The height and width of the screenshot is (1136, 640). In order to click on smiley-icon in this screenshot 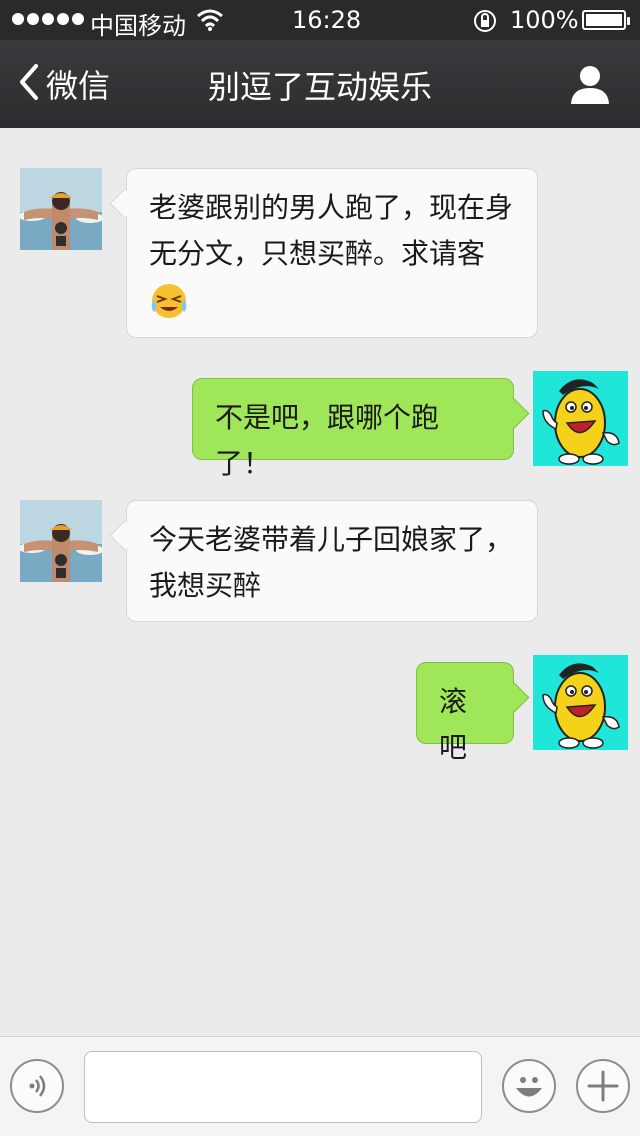, I will do `click(529, 1096)`.